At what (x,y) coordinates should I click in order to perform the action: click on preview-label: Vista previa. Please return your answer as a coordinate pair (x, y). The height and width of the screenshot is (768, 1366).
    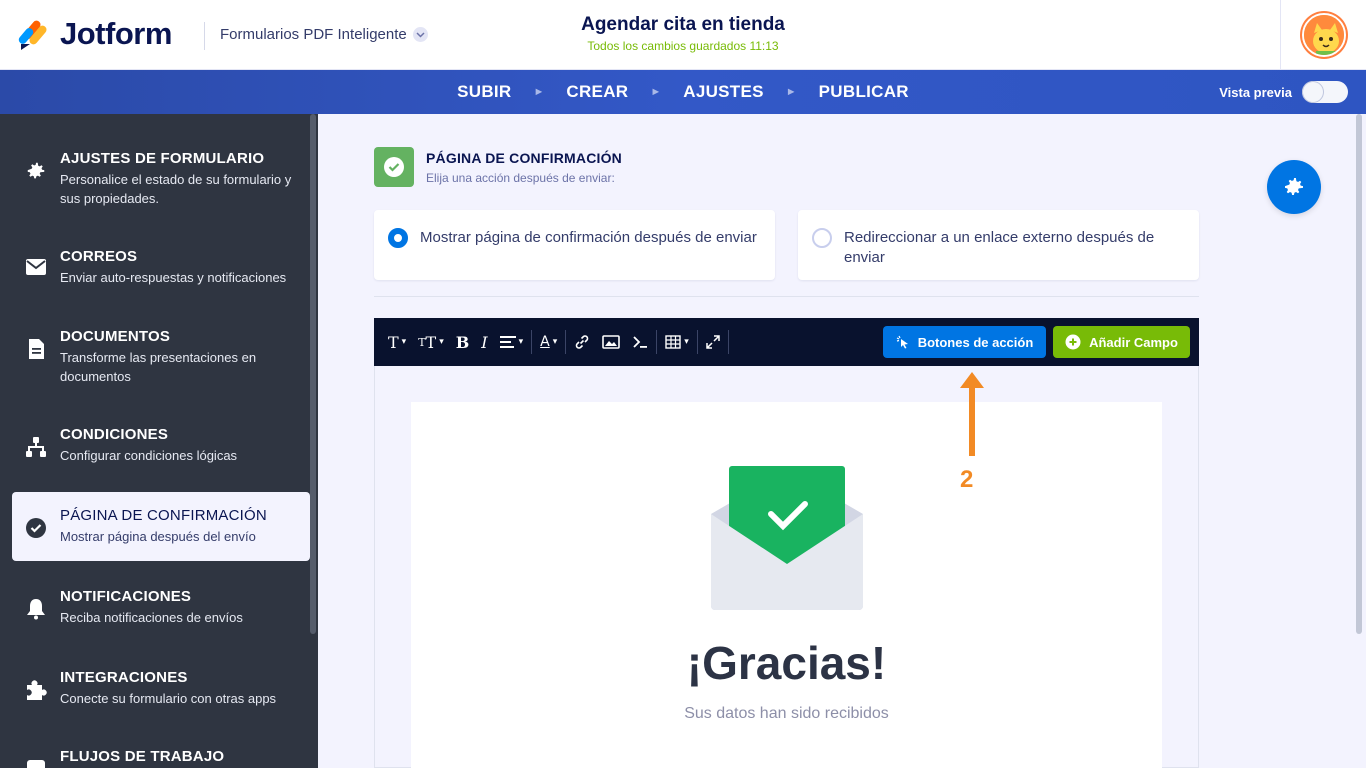
    Looking at the image, I should click on (1255, 92).